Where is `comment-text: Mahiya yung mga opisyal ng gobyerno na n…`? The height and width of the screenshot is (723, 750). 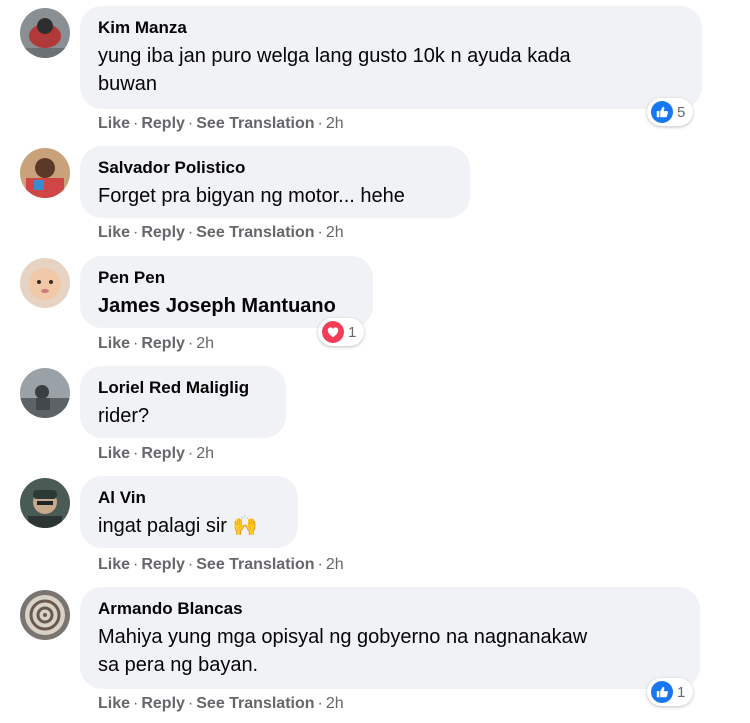 comment-text: Mahiya yung mga opisyal ng gobyerno na n… is located at coordinates (343, 637).